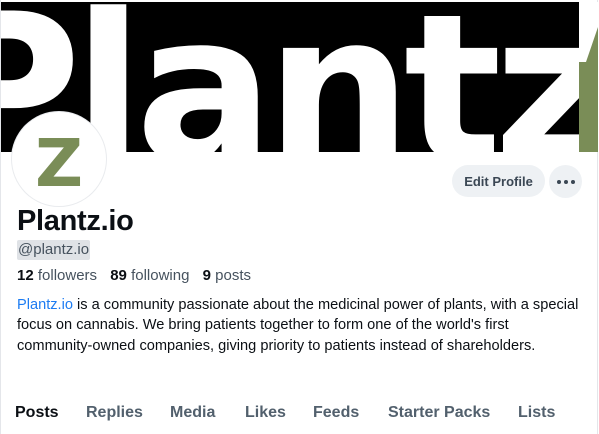 The width and height of the screenshot is (599, 434). Describe the element at coordinates (439, 413) in the screenshot. I see `tab-starter-packs: Starter Packs` at that location.